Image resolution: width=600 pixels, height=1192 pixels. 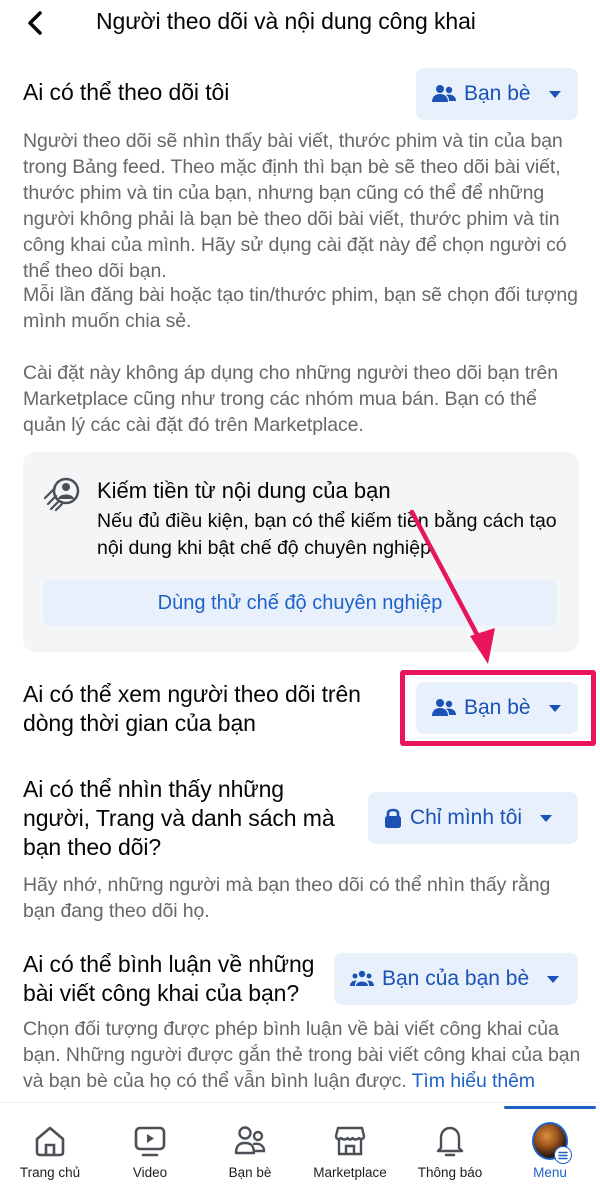 I want to click on professional-mode-icon, so click(x=61, y=494).